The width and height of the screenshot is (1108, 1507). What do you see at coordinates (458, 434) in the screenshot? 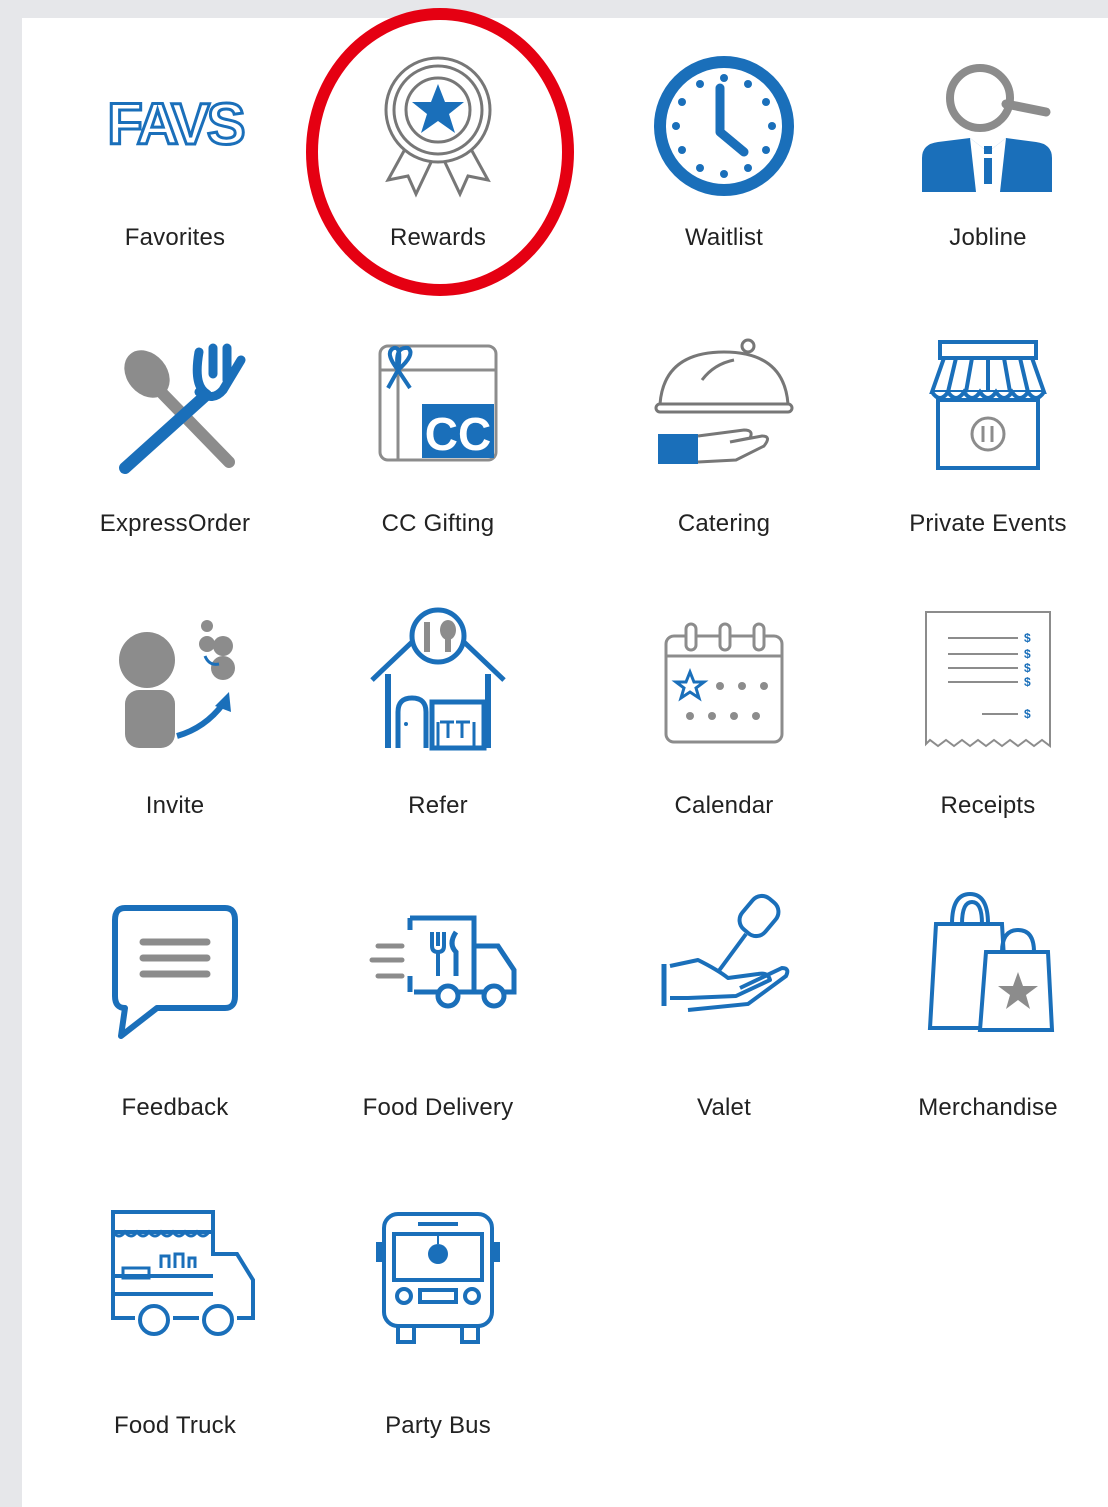
I see `svg-text: CC` at bounding box center [458, 434].